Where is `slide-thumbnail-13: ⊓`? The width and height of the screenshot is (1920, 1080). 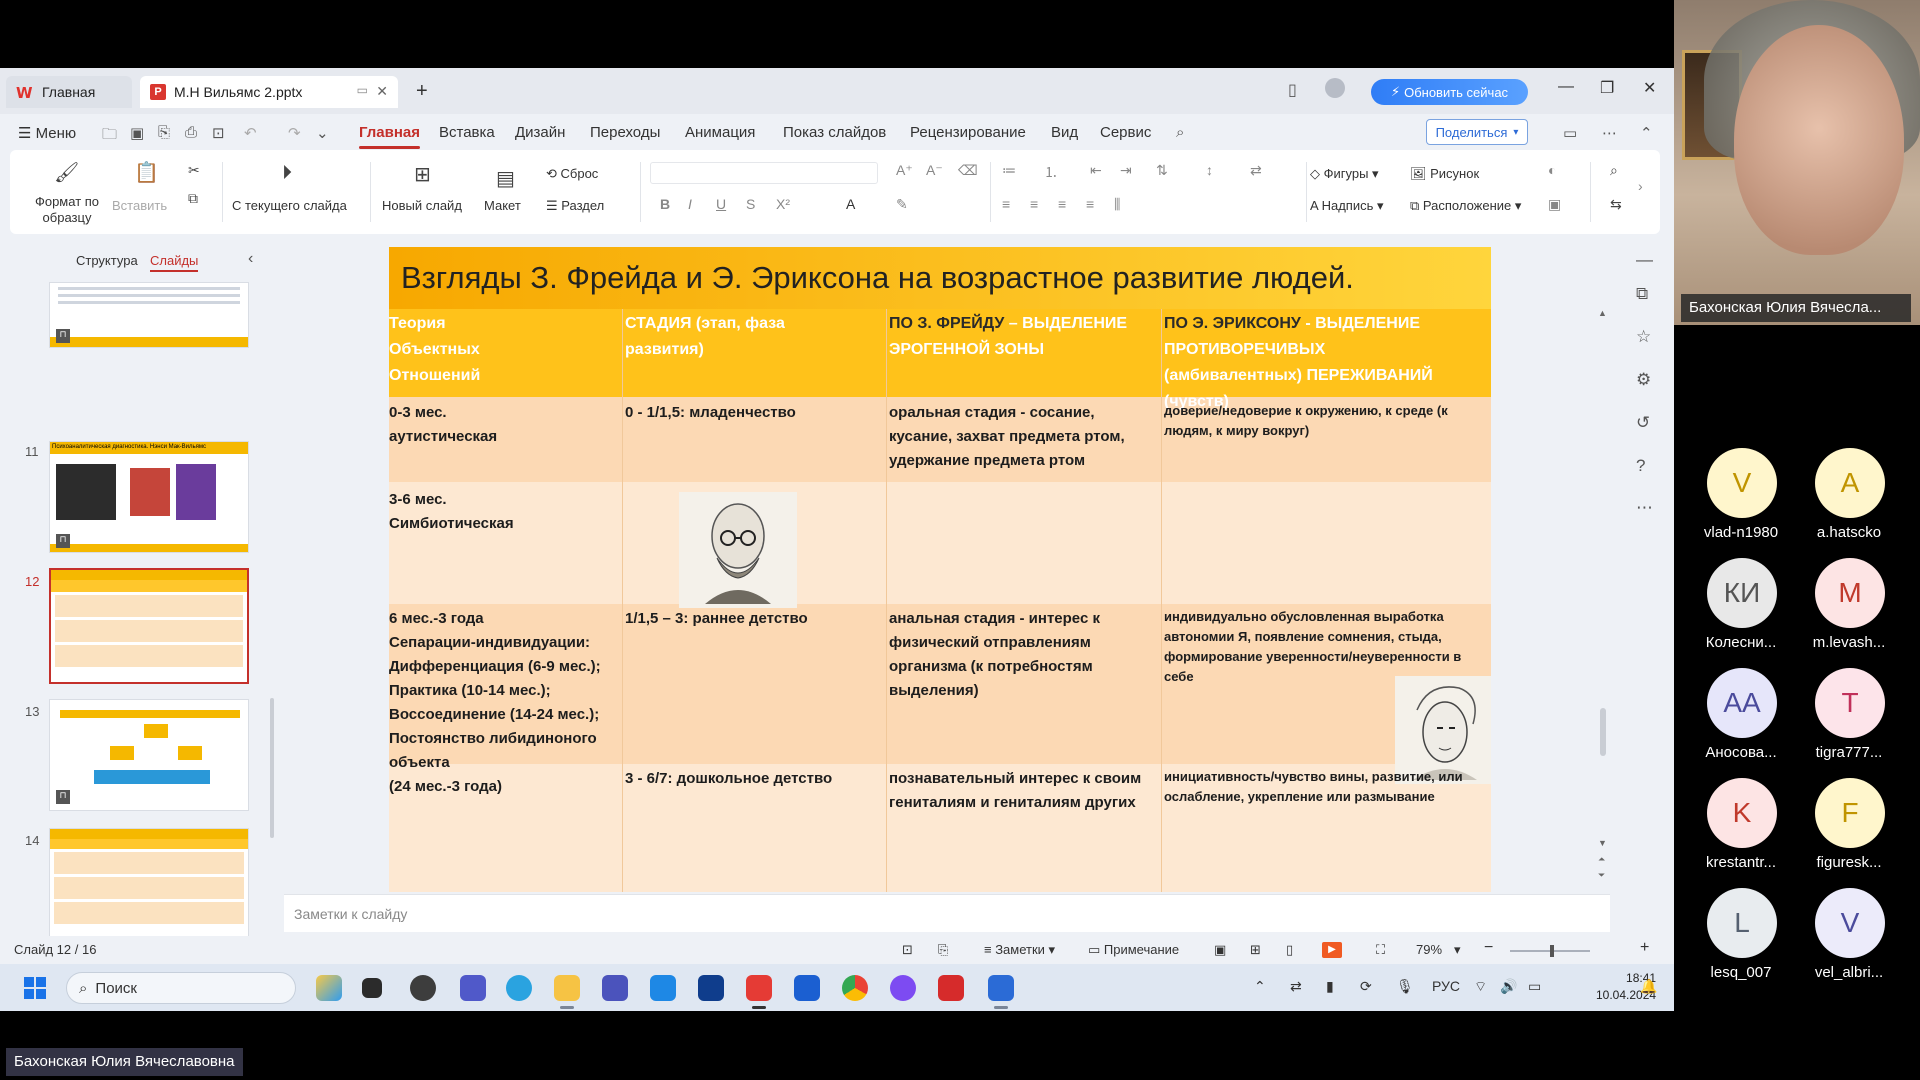 slide-thumbnail-13: ⊓ is located at coordinates (149, 755).